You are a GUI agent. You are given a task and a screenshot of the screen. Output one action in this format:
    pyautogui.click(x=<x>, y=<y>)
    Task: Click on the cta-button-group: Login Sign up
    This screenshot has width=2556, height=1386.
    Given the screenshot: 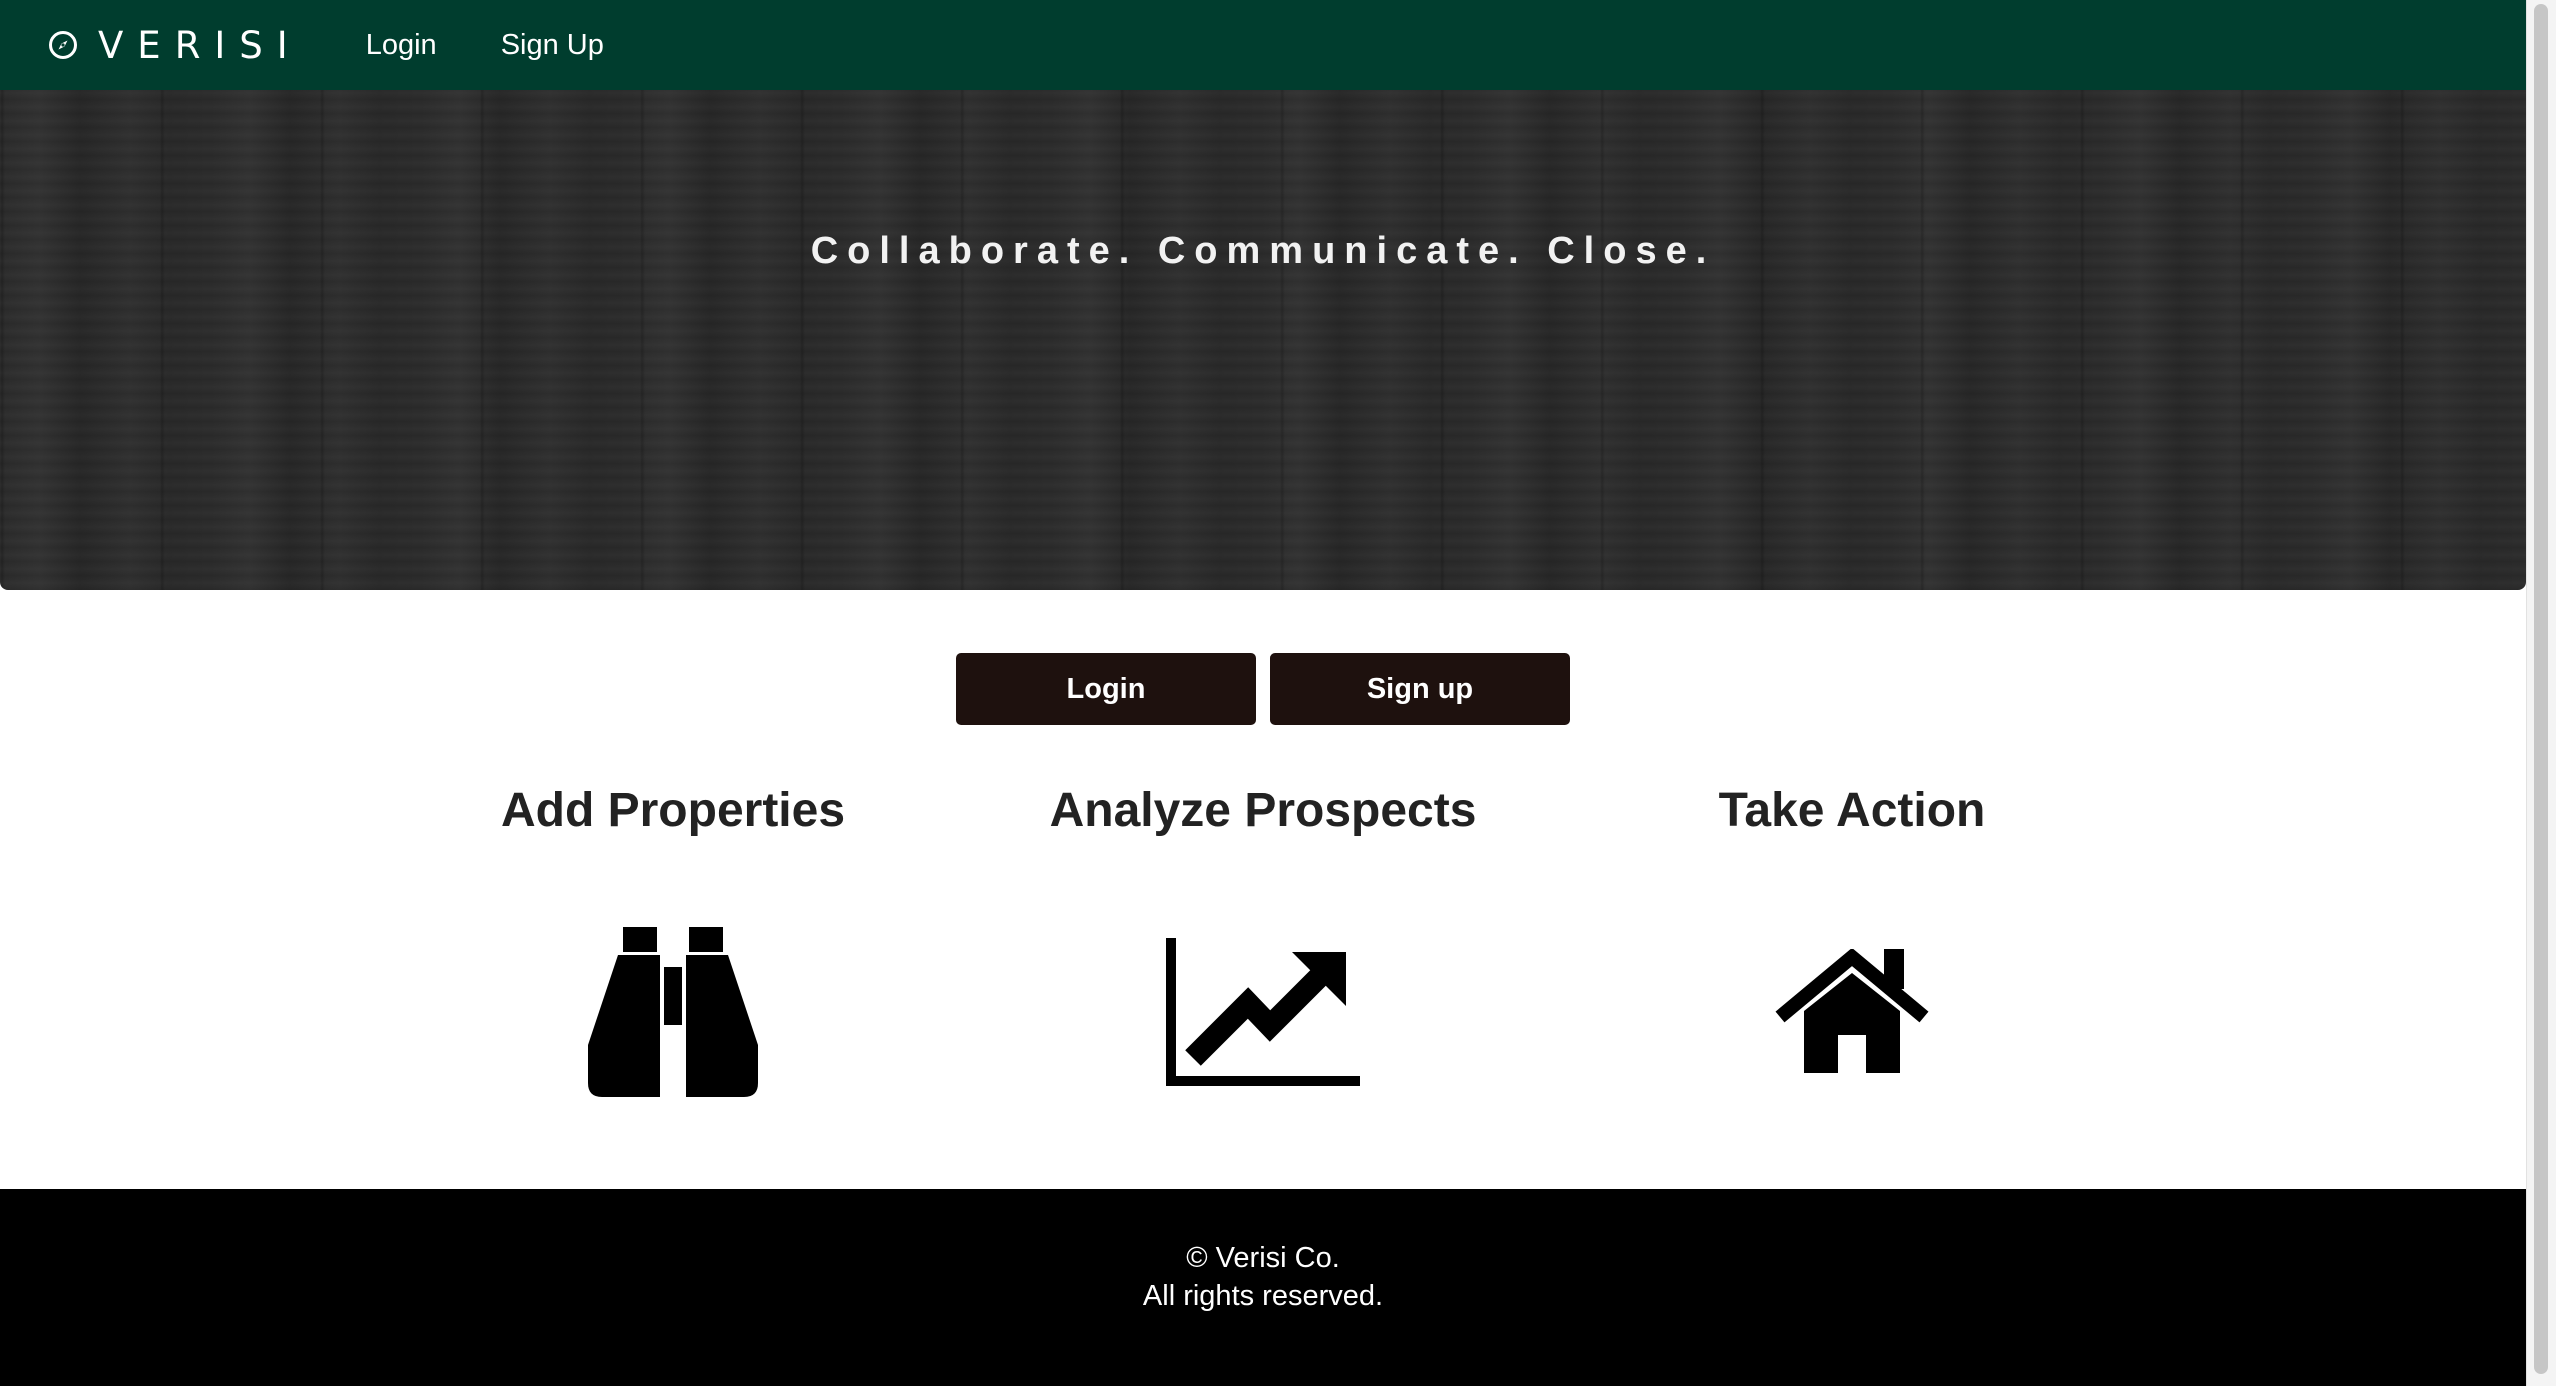 What is the action you would take?
    pyautogui.click(x=1263, y=689)
    